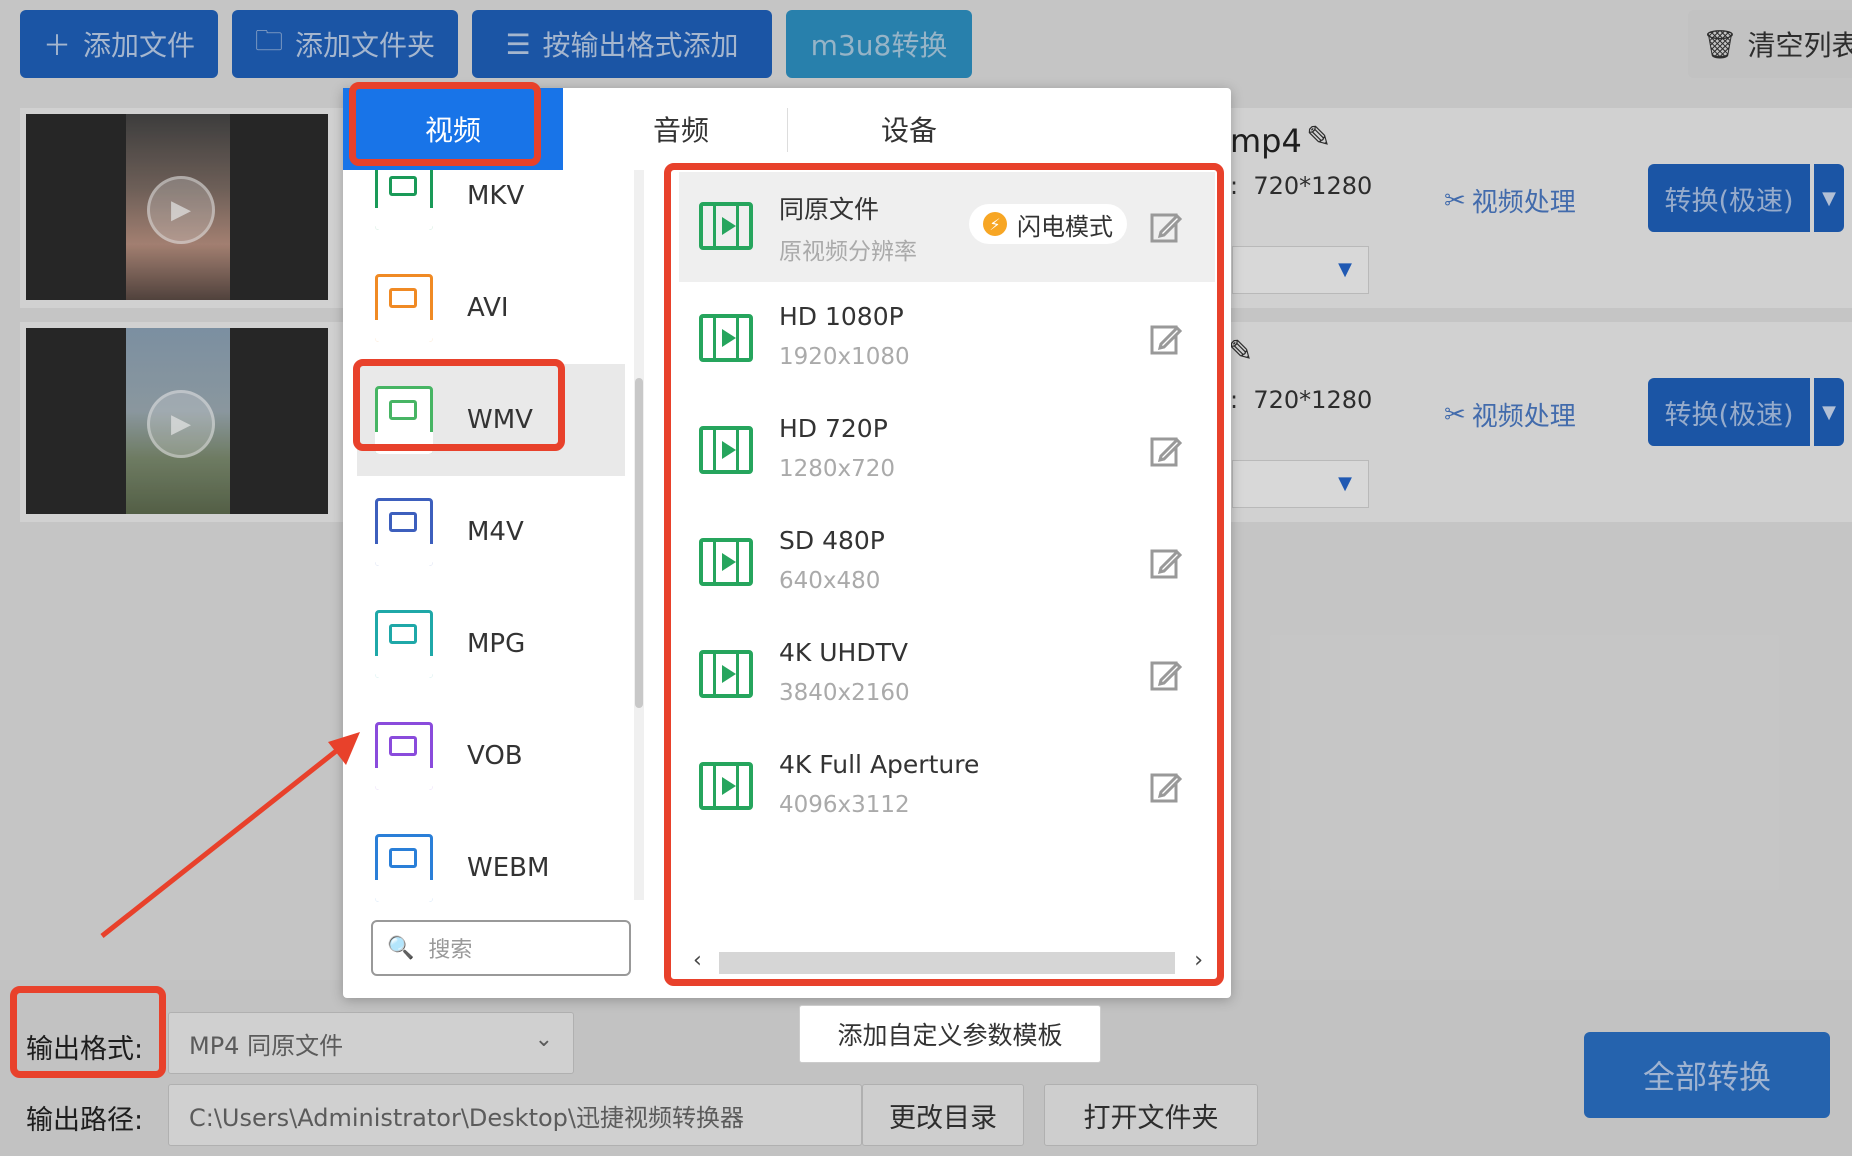 The height and width of the screenshot is (1156, 1852). What do you see at coordinates (404, 200) in the screenshot?
I see `mkv-file-icon: MKV` at bounding box center [404, 200].